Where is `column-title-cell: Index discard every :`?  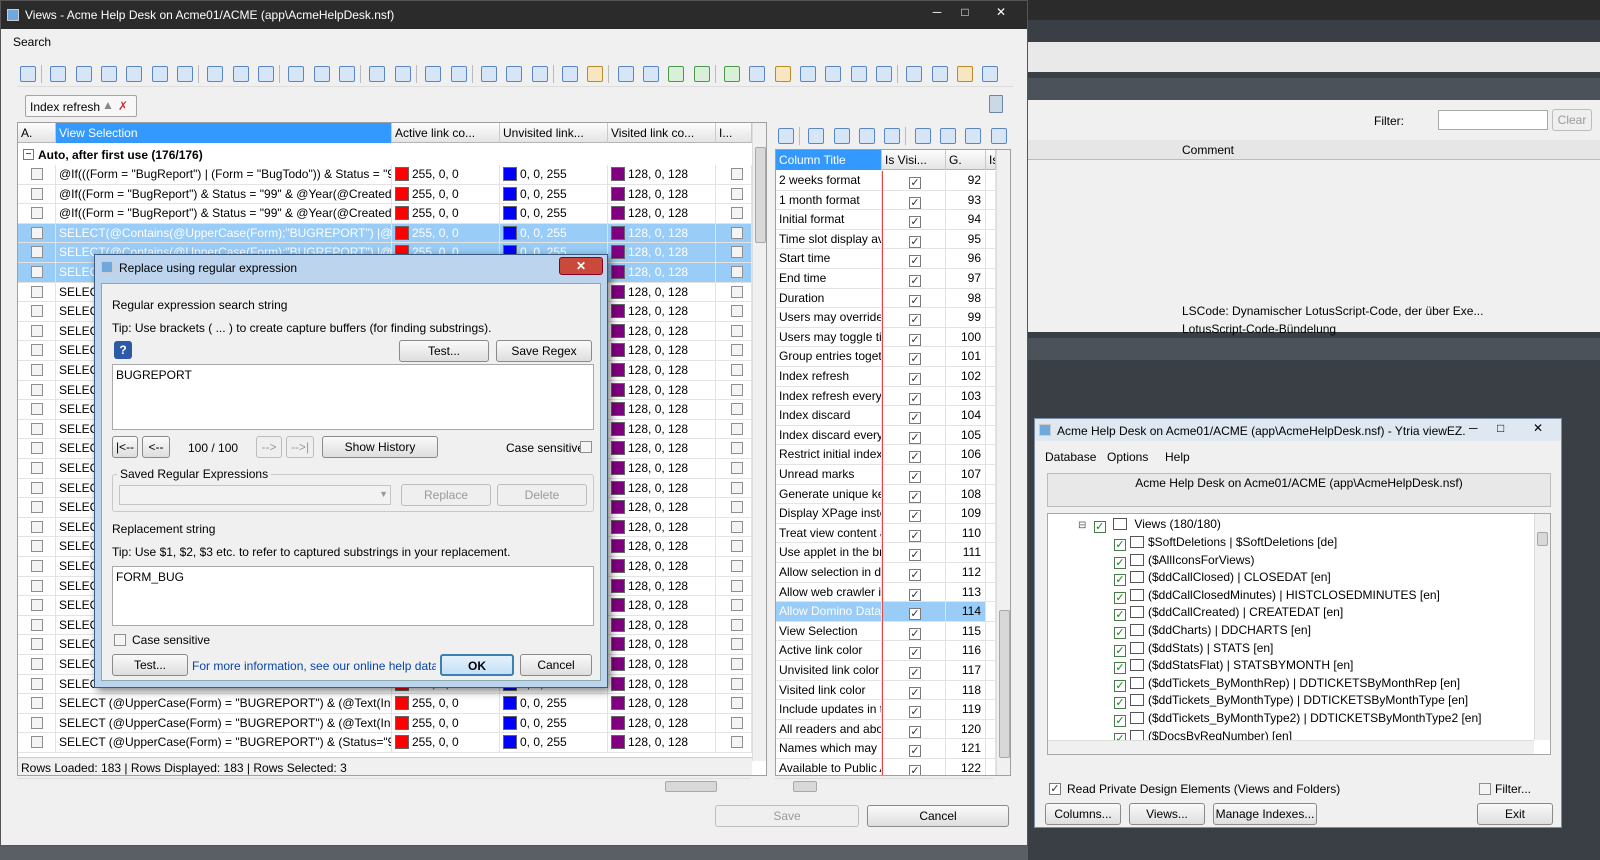
column-title-cell: Index discard every : is located at coordinates (829, 435).